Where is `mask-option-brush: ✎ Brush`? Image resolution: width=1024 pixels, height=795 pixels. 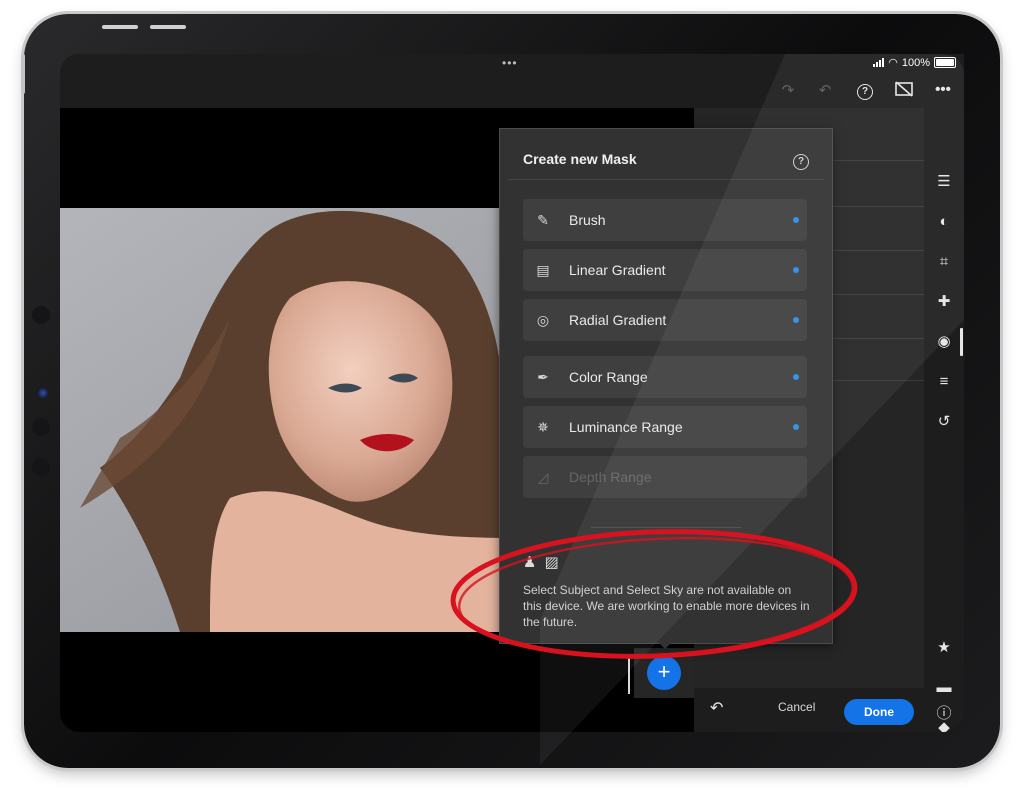 mask-option-brush: ✎ Brush is located at coordinates (665, 220).